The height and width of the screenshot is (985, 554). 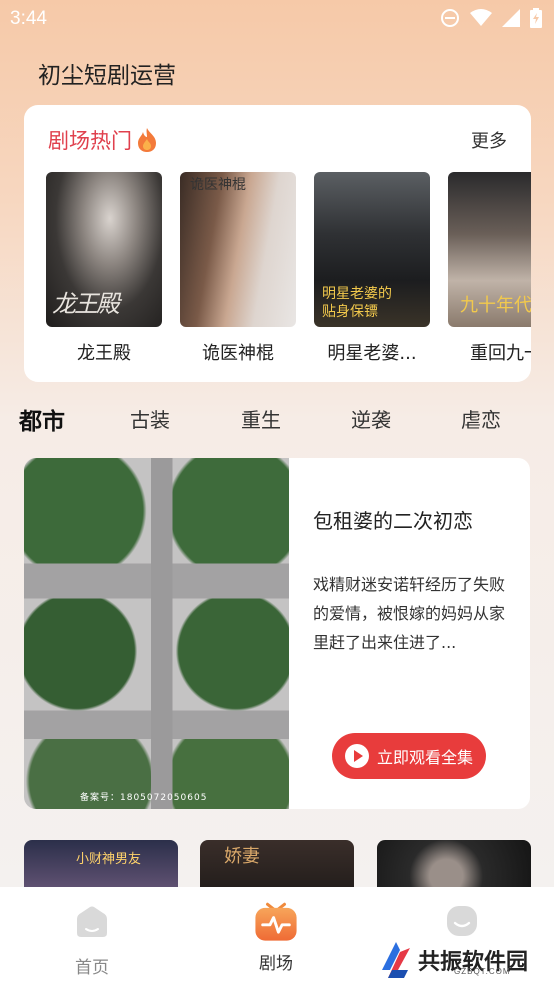 I want to click on poster-logo-art: 明星老婆的 贴身保镖, so click(x=357, y=303).